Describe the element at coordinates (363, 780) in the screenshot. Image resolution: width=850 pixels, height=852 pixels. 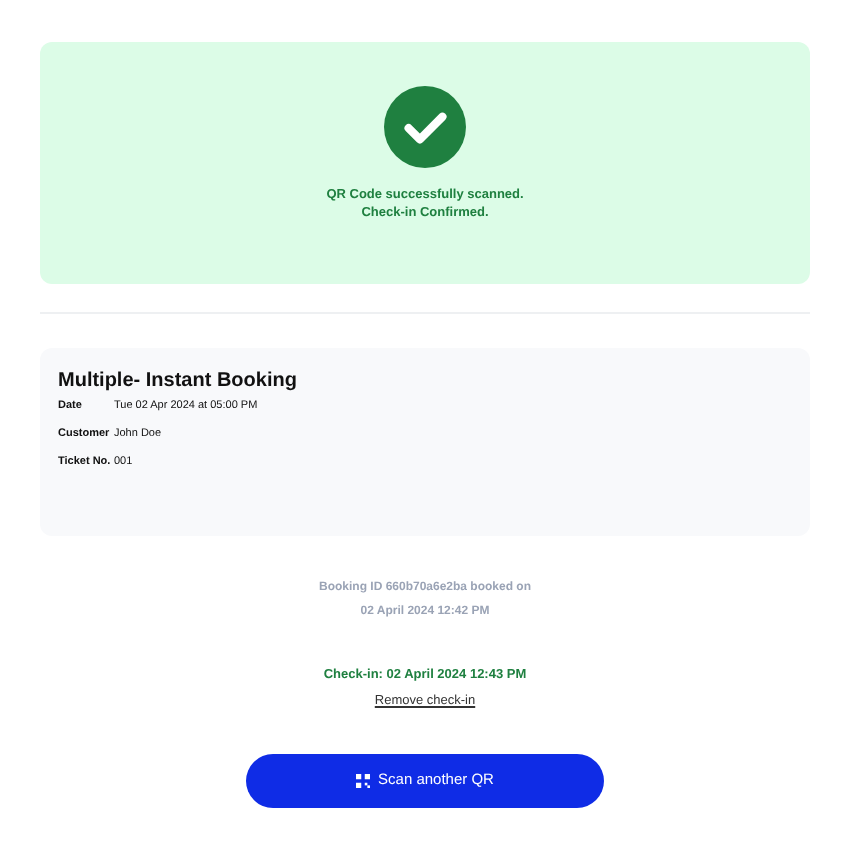
I see `qr-code-icon` at that location.